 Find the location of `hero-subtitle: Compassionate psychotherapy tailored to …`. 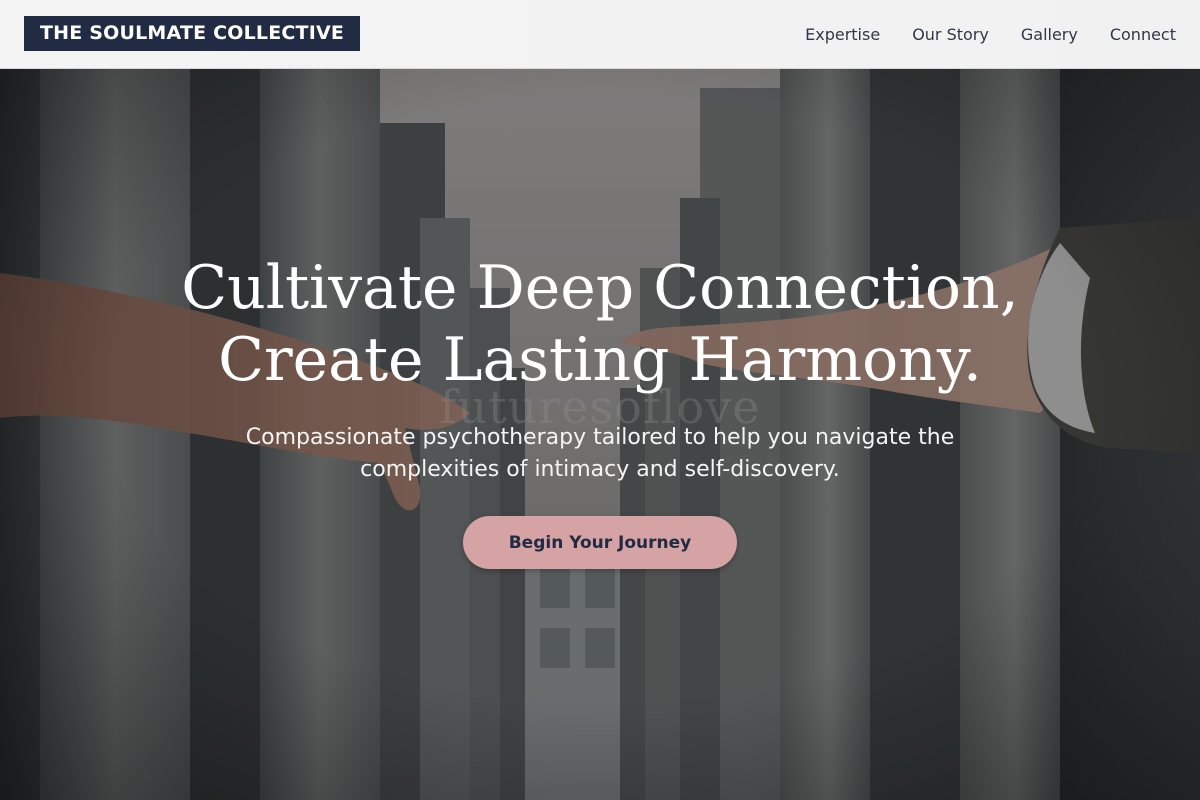

hero-subtitle: Compassionate psychotherapy tailored to … is located at coordinates (600, 453).